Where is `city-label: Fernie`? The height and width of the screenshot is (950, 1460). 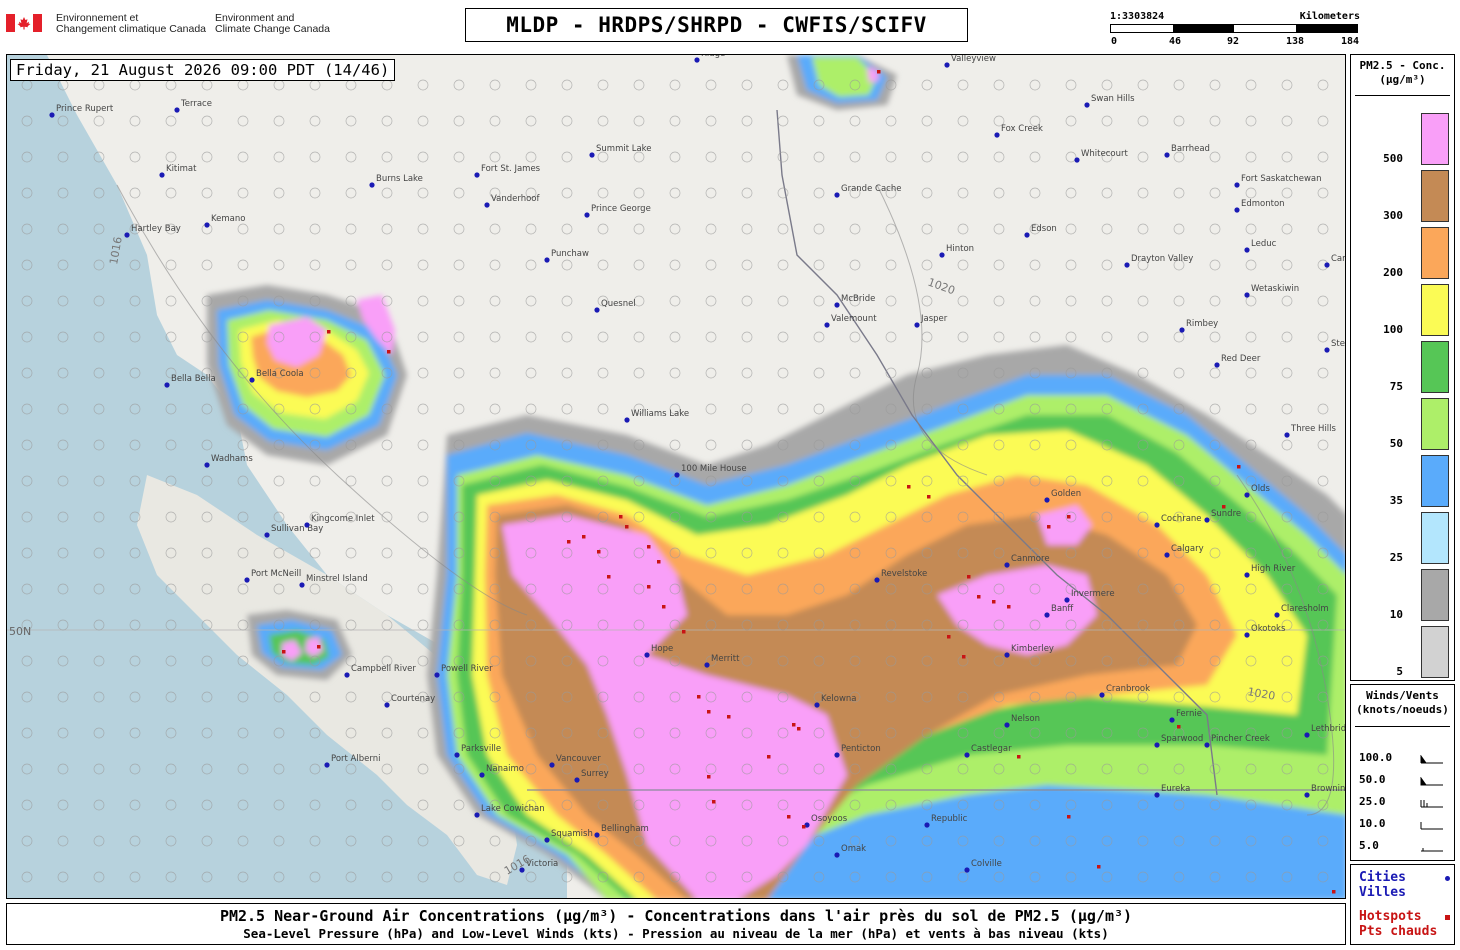
city-label: Fernie is located at coordinates (1189, 714).